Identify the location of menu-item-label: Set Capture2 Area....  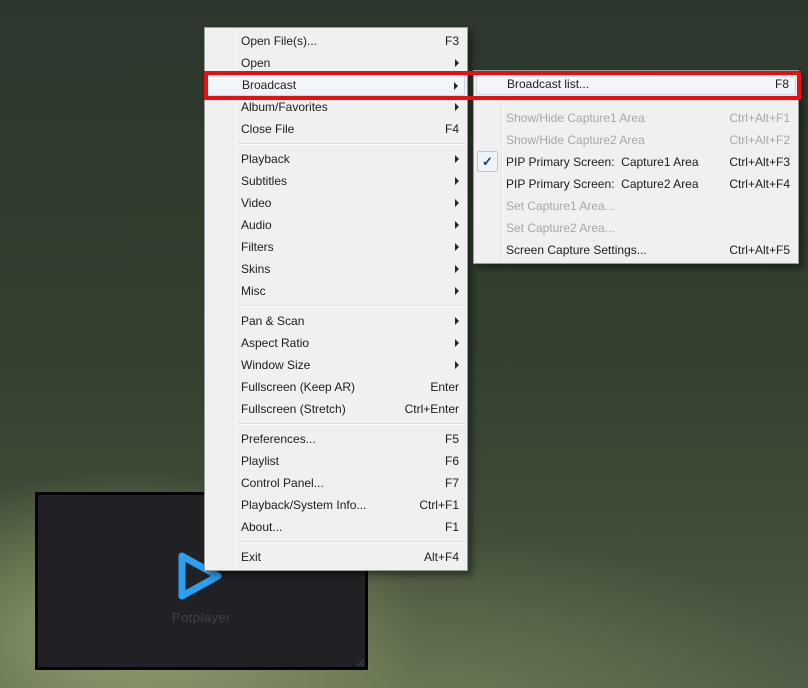
(560, 228).